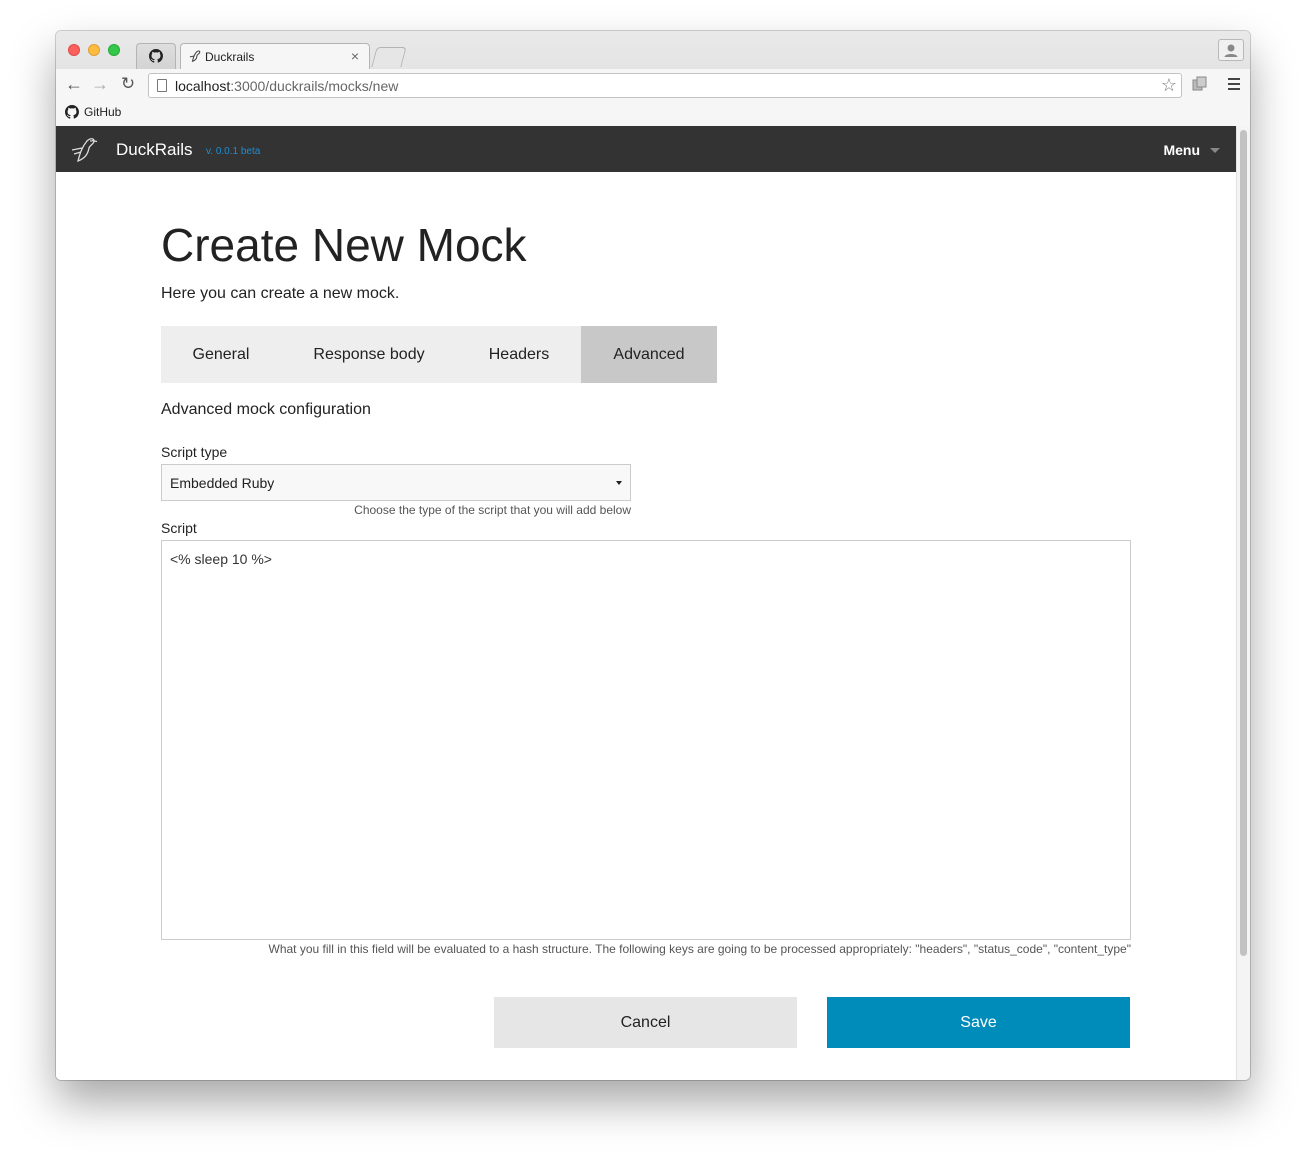 The width and height of the screenshot is (1306, 1161). What do you see at coordinates (1169, 85) in the screenshot?
I see `bookmark-star-icon: ☆` at bounding box center [1169, 85].